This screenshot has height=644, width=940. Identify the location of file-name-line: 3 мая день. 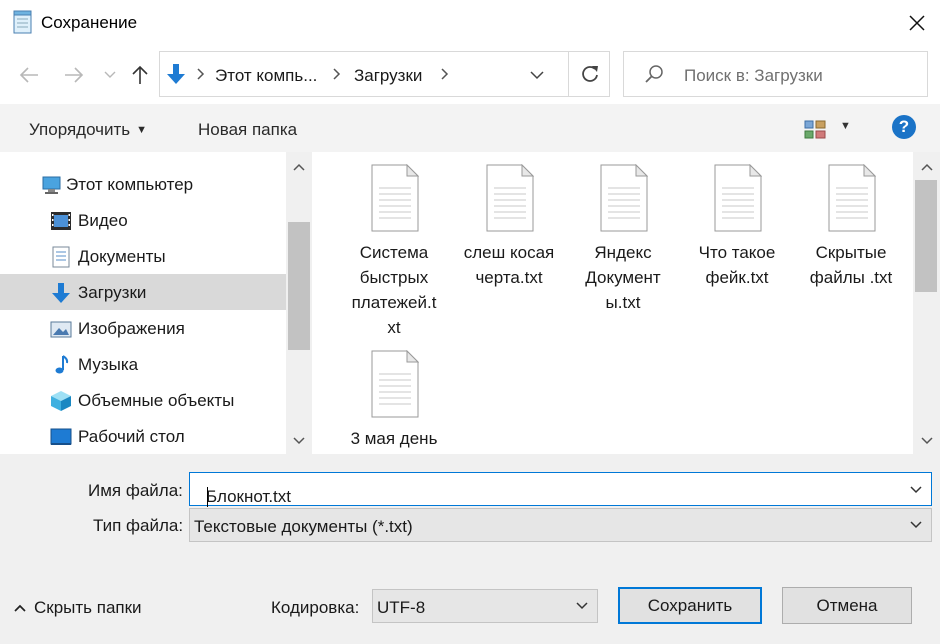
(394, 438).